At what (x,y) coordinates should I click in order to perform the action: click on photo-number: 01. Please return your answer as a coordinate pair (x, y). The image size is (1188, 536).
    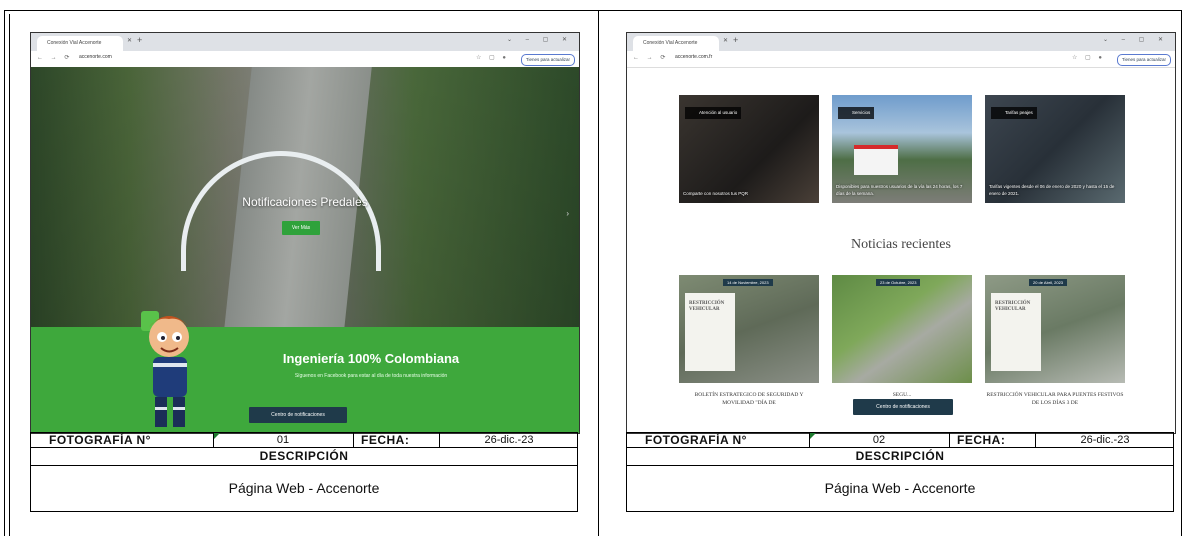
    Looking at the image, I should click on (283, 440).